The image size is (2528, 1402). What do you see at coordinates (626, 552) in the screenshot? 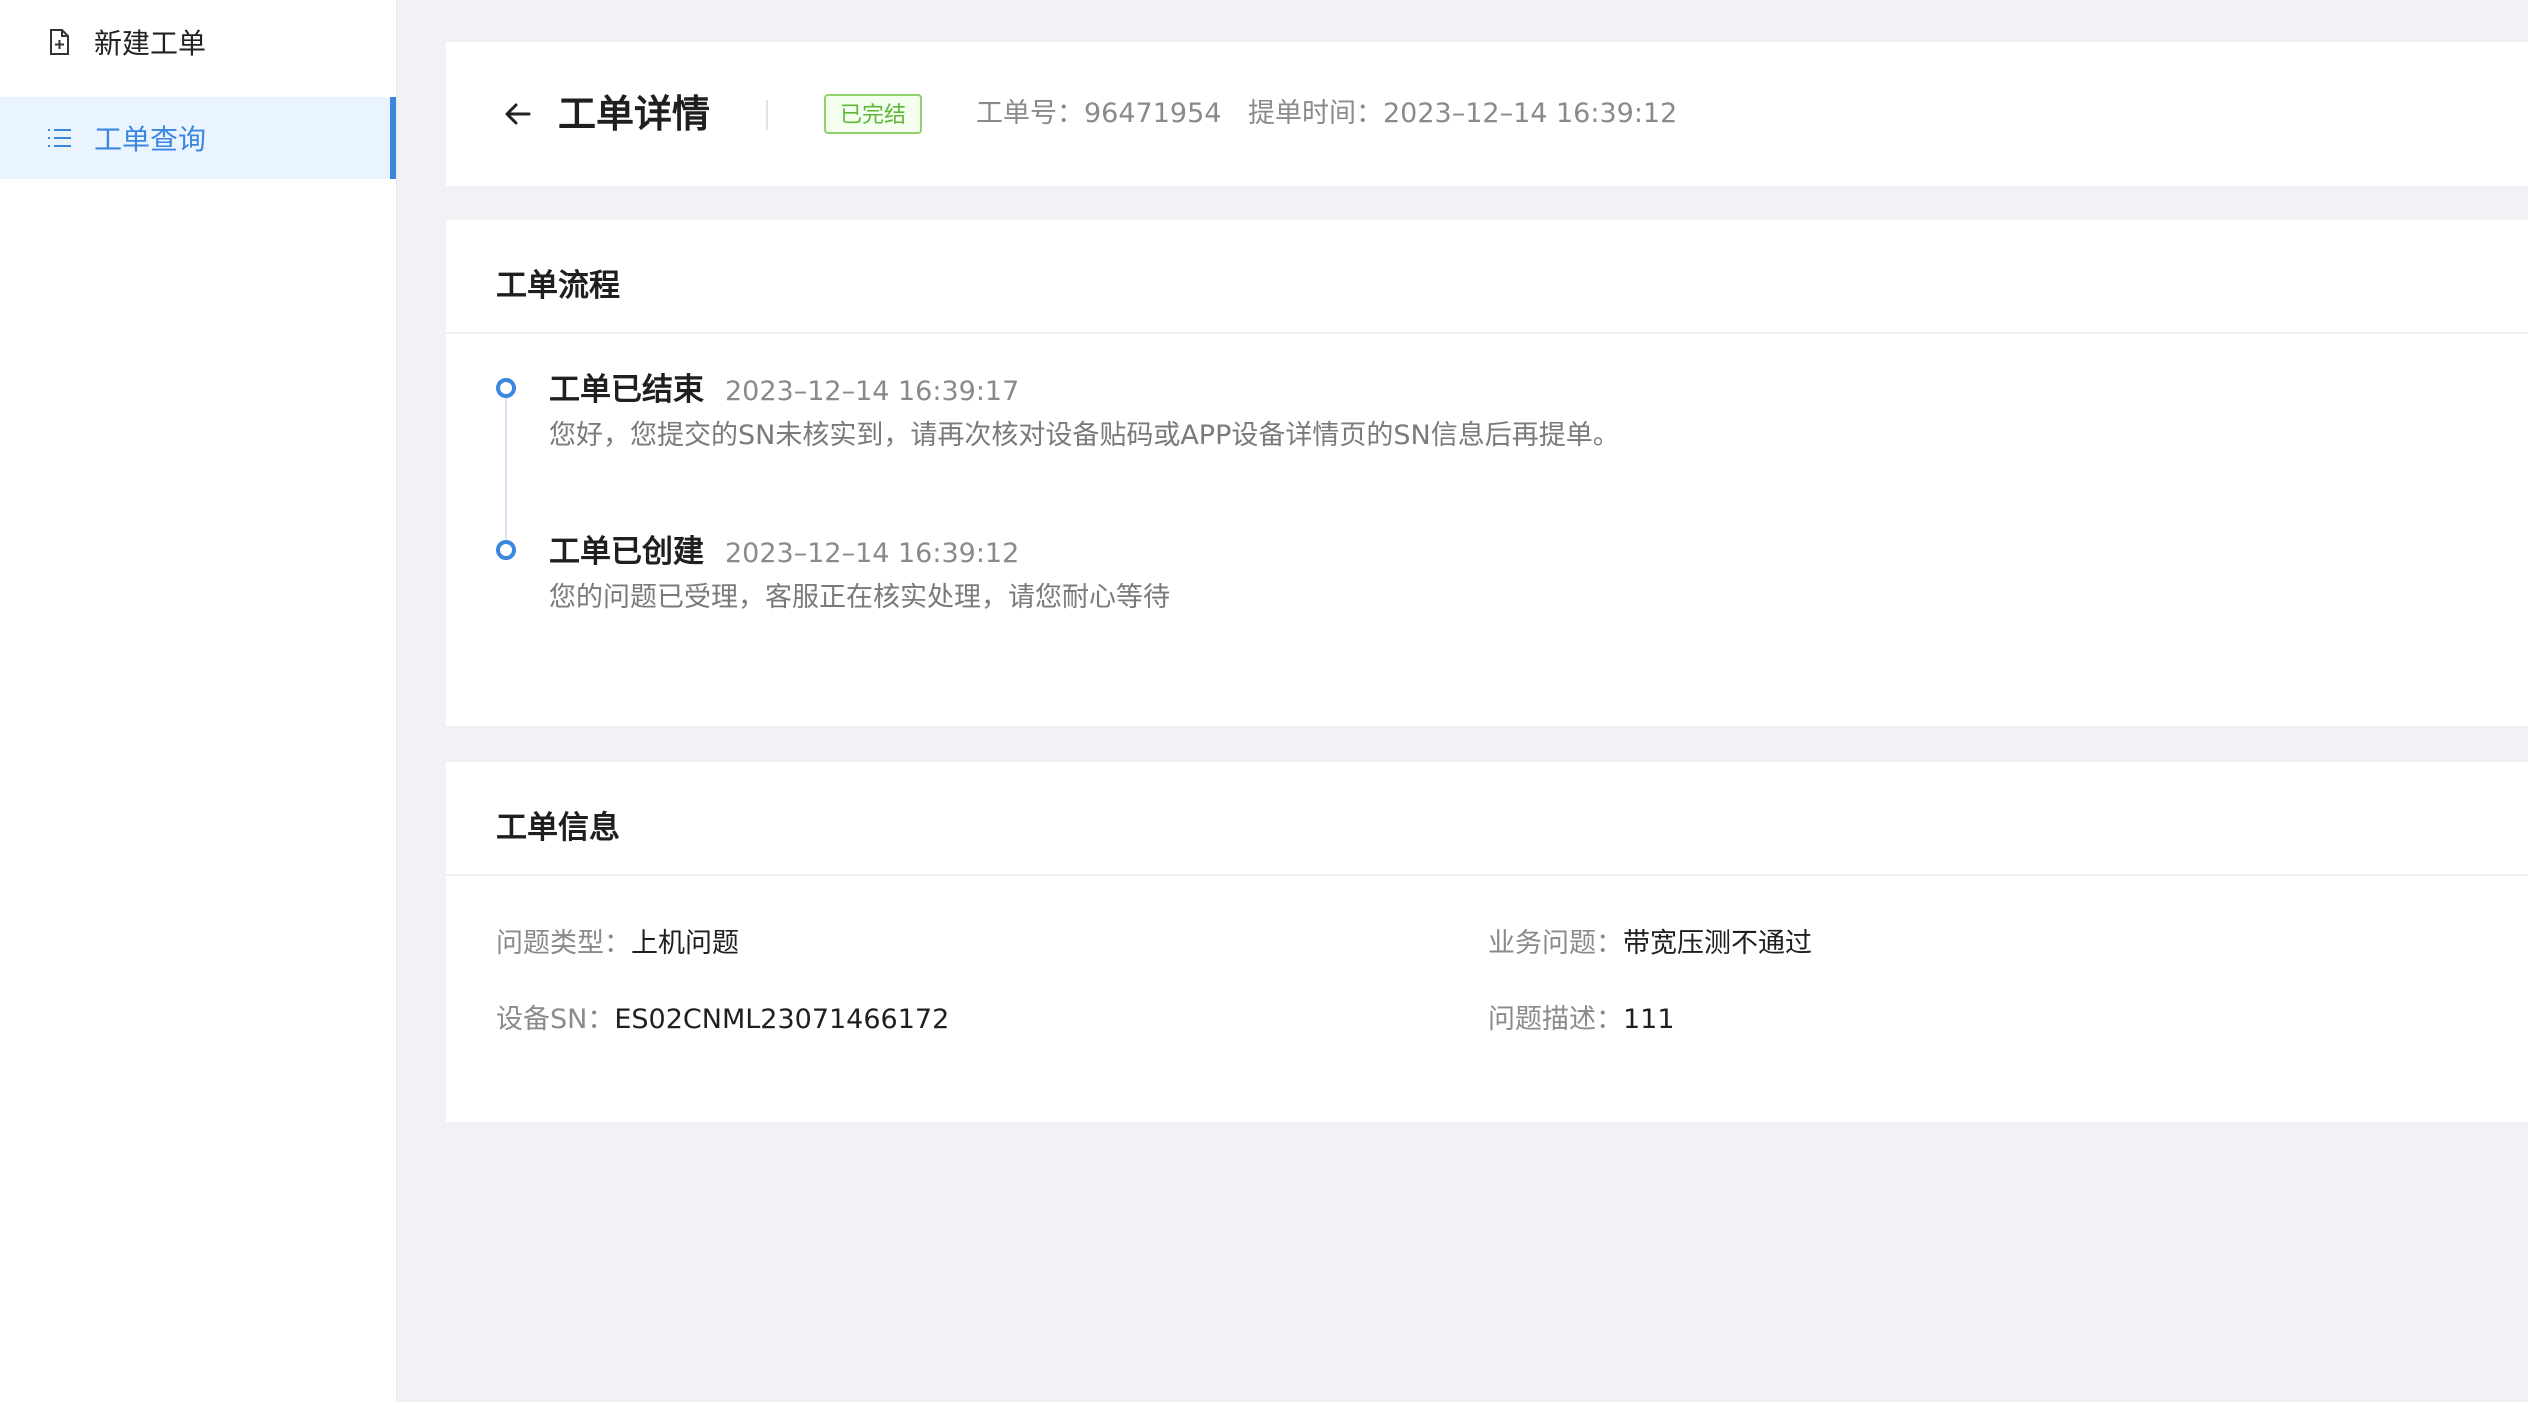
I see `timeline-event-title: 工单已创建` at bounding box center [626, 552].